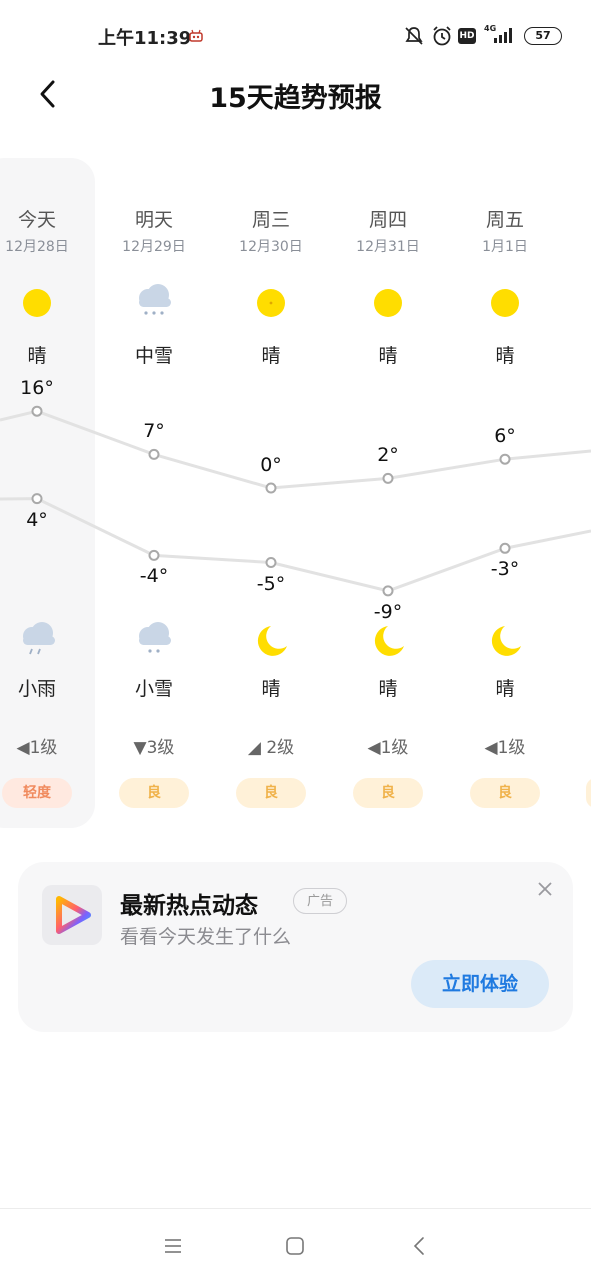  What do you see at coordinates (173, 1246) in the screenshot?
I see `menu-icon` at bounding box center [173, 1246].